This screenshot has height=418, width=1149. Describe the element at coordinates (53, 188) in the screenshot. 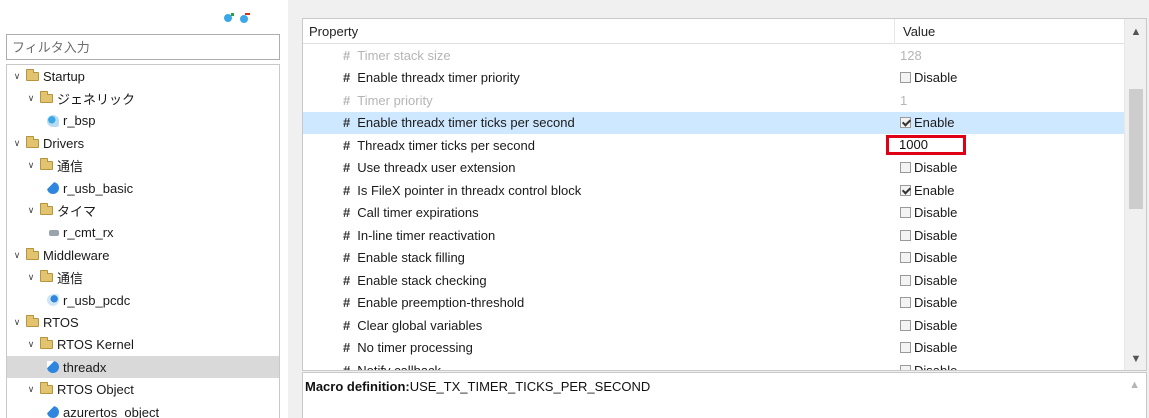

I see `usb-component-icon` at that location.